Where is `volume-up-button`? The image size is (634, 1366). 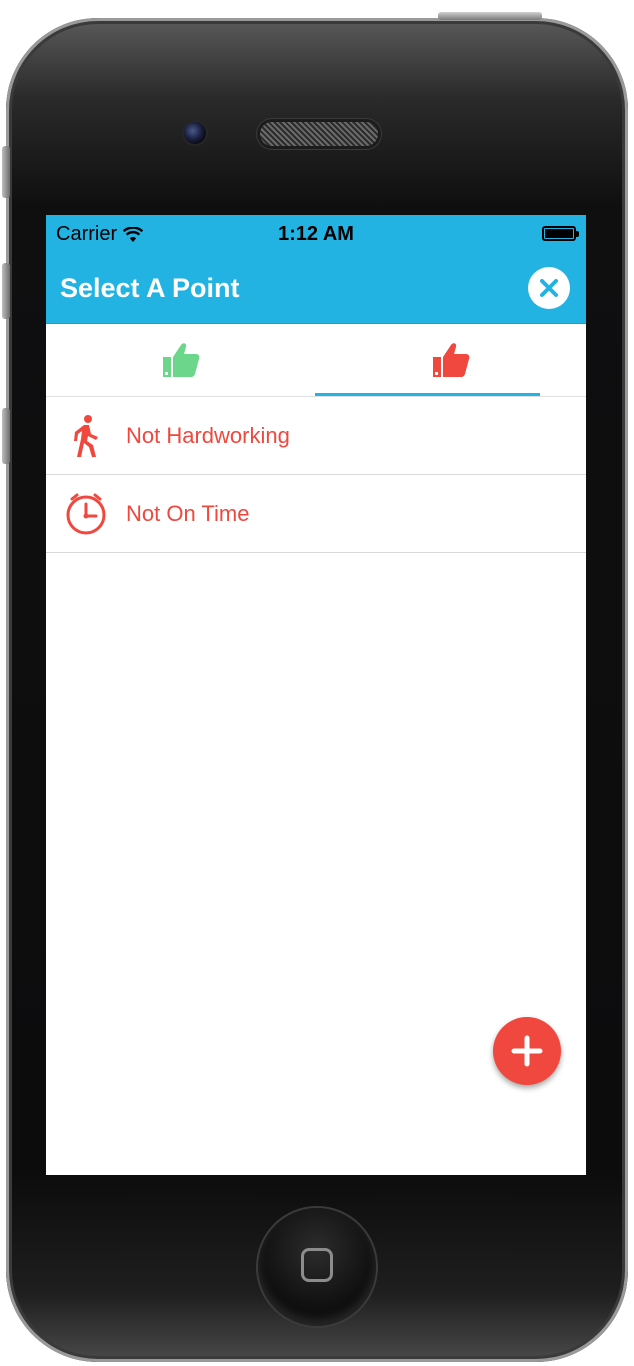
volume-up-button is located at coordinates (6, 291).